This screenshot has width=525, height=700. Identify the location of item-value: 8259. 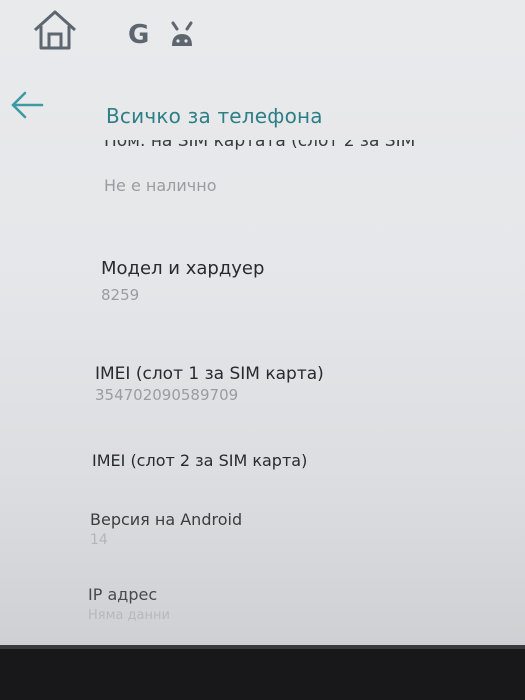
(120, 295).